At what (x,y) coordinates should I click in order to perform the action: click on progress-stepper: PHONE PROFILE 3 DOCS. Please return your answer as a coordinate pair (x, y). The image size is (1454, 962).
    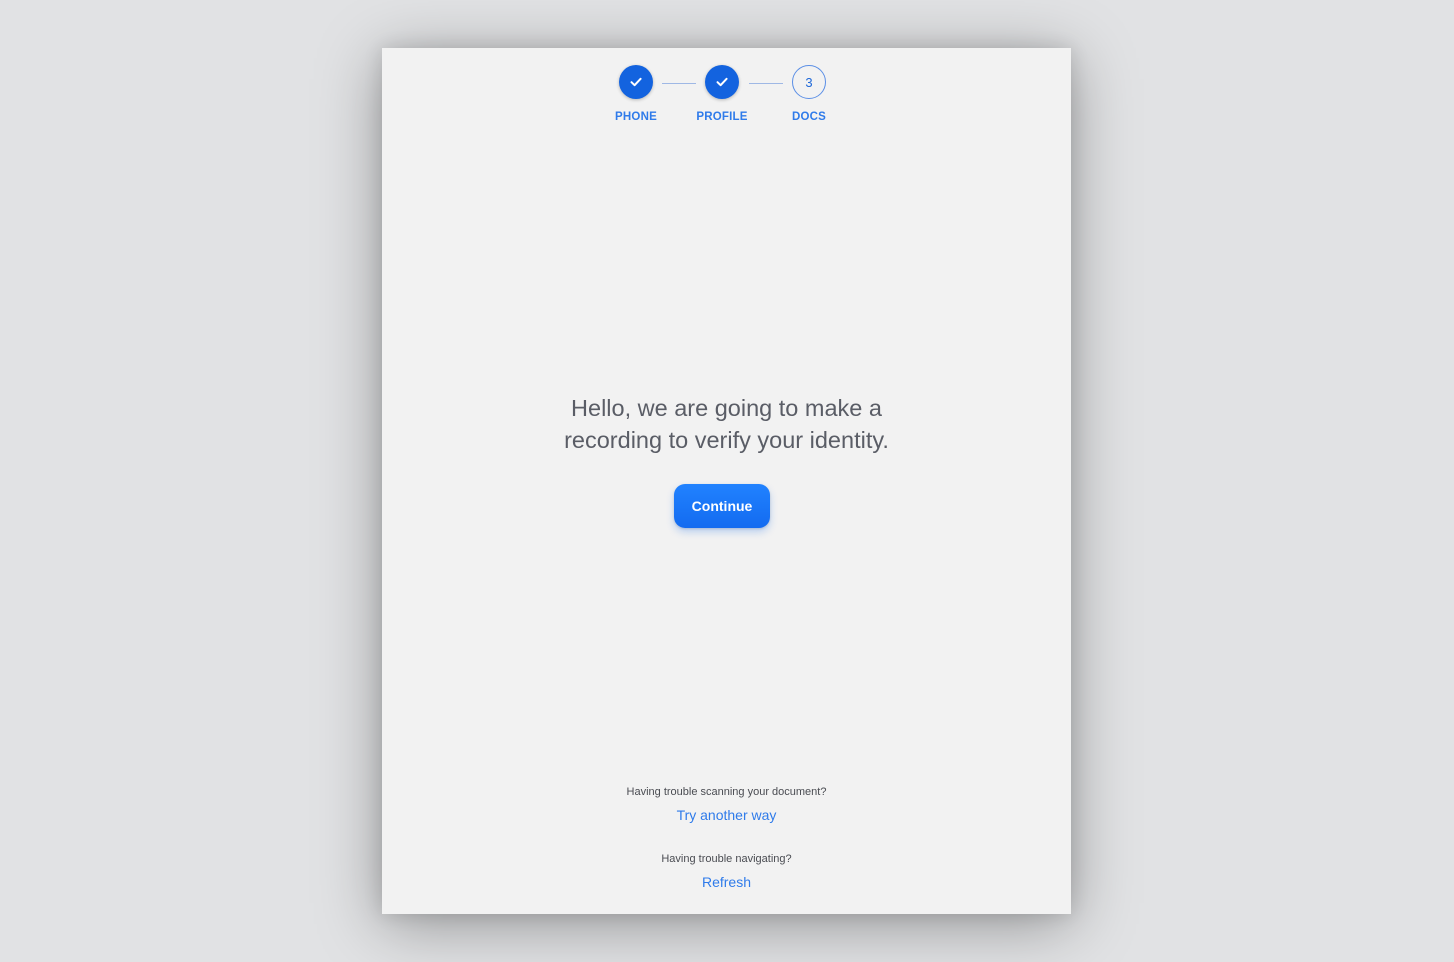
    Looking at the image, I should click on (726, 100).